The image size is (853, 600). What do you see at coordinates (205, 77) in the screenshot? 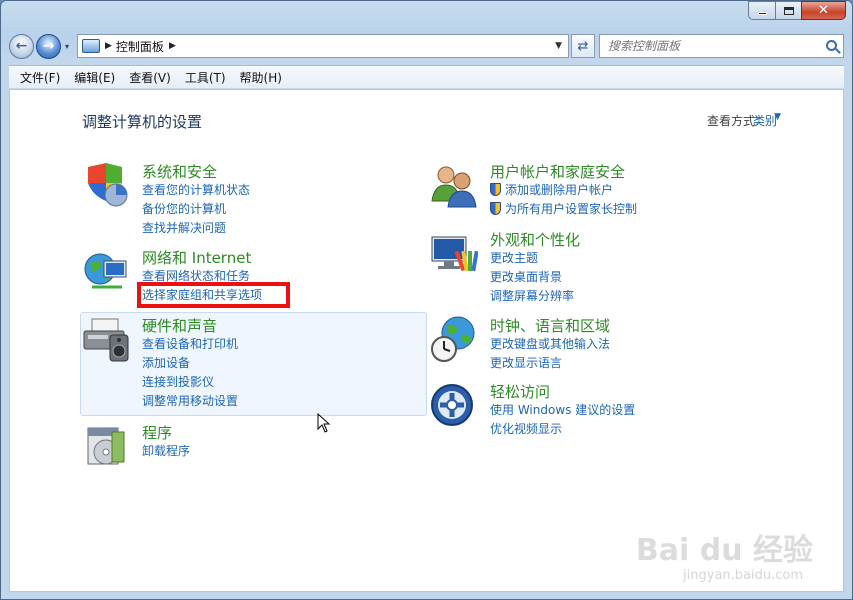
I see `menu-tools: 工具(T)` at bounding box center [205, 77].